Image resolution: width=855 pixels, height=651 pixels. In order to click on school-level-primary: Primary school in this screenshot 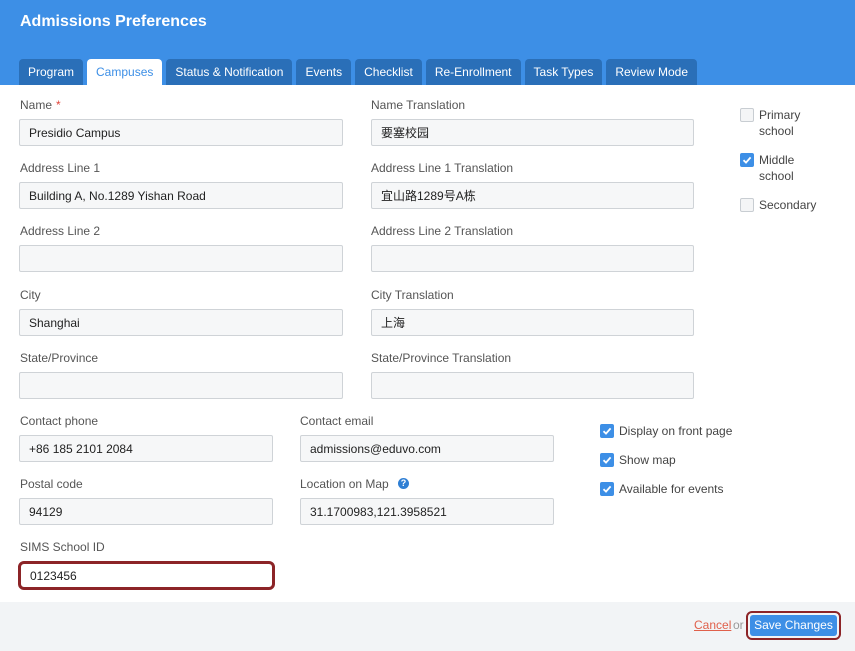, I will do `click(785, 123)`.